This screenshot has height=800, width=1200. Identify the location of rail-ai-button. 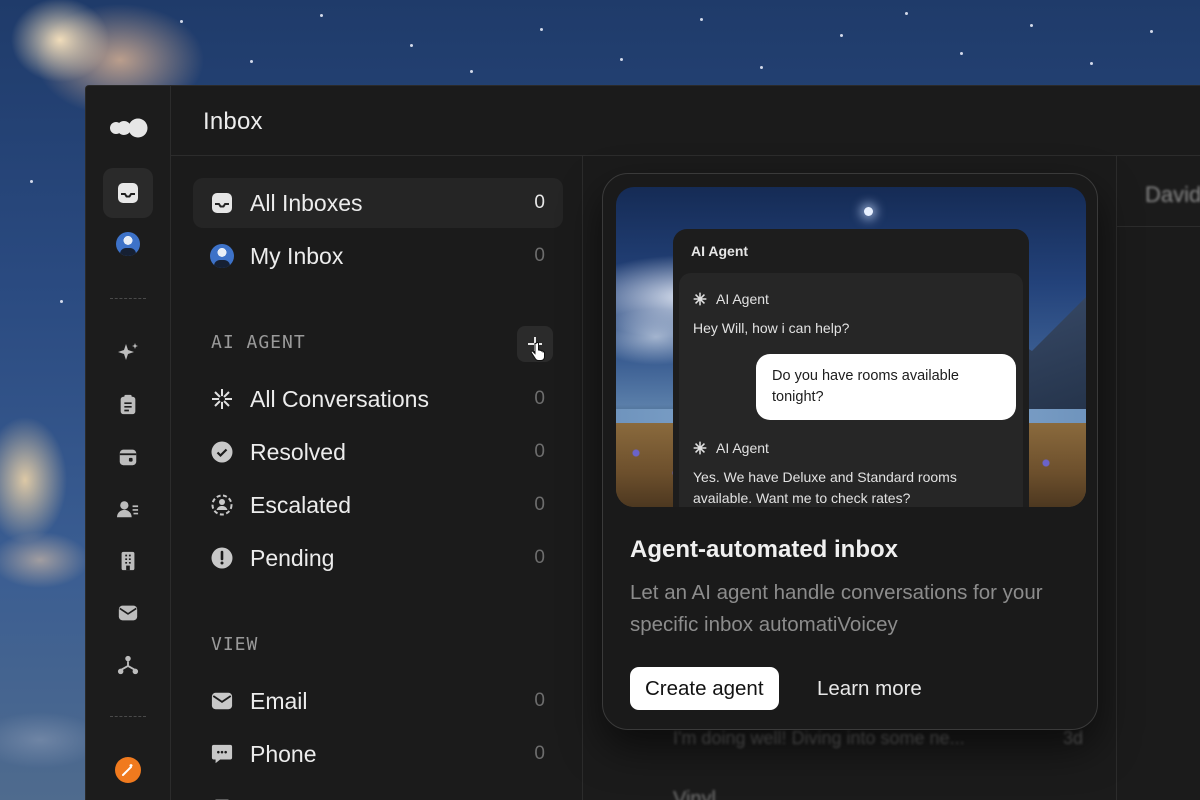
(128, 353).